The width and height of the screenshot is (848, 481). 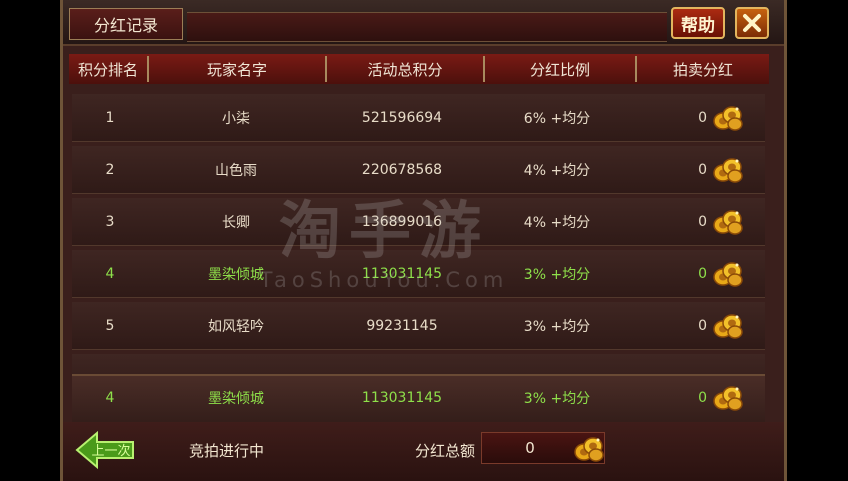 What do you see at coordinates (236, 119) in the screenshot?
I see `player-name-cell: 小柒` at bounding box center [236, 119].